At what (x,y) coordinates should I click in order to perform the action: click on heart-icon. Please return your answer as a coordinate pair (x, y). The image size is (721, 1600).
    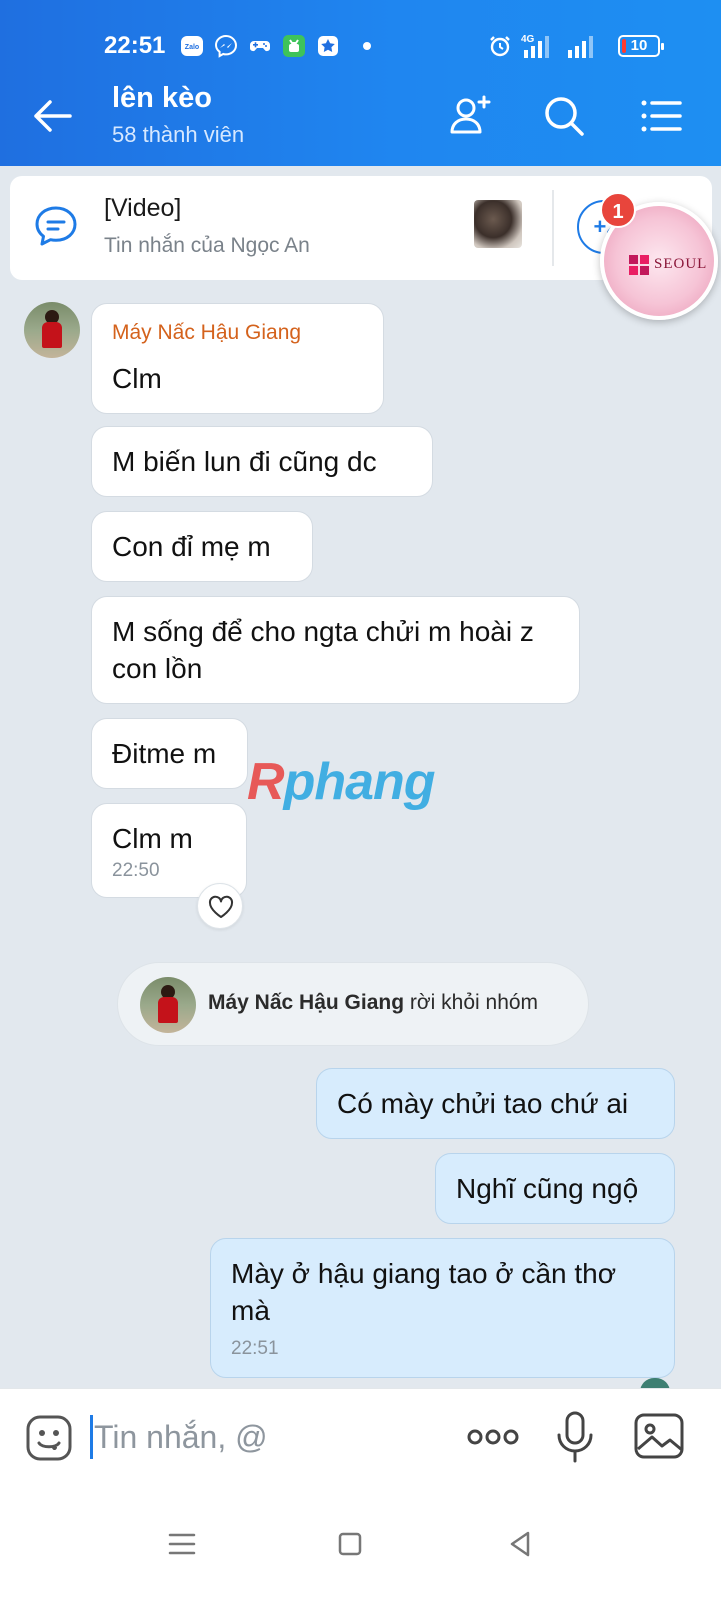
    Looking at the image, I should click on (221, 906).